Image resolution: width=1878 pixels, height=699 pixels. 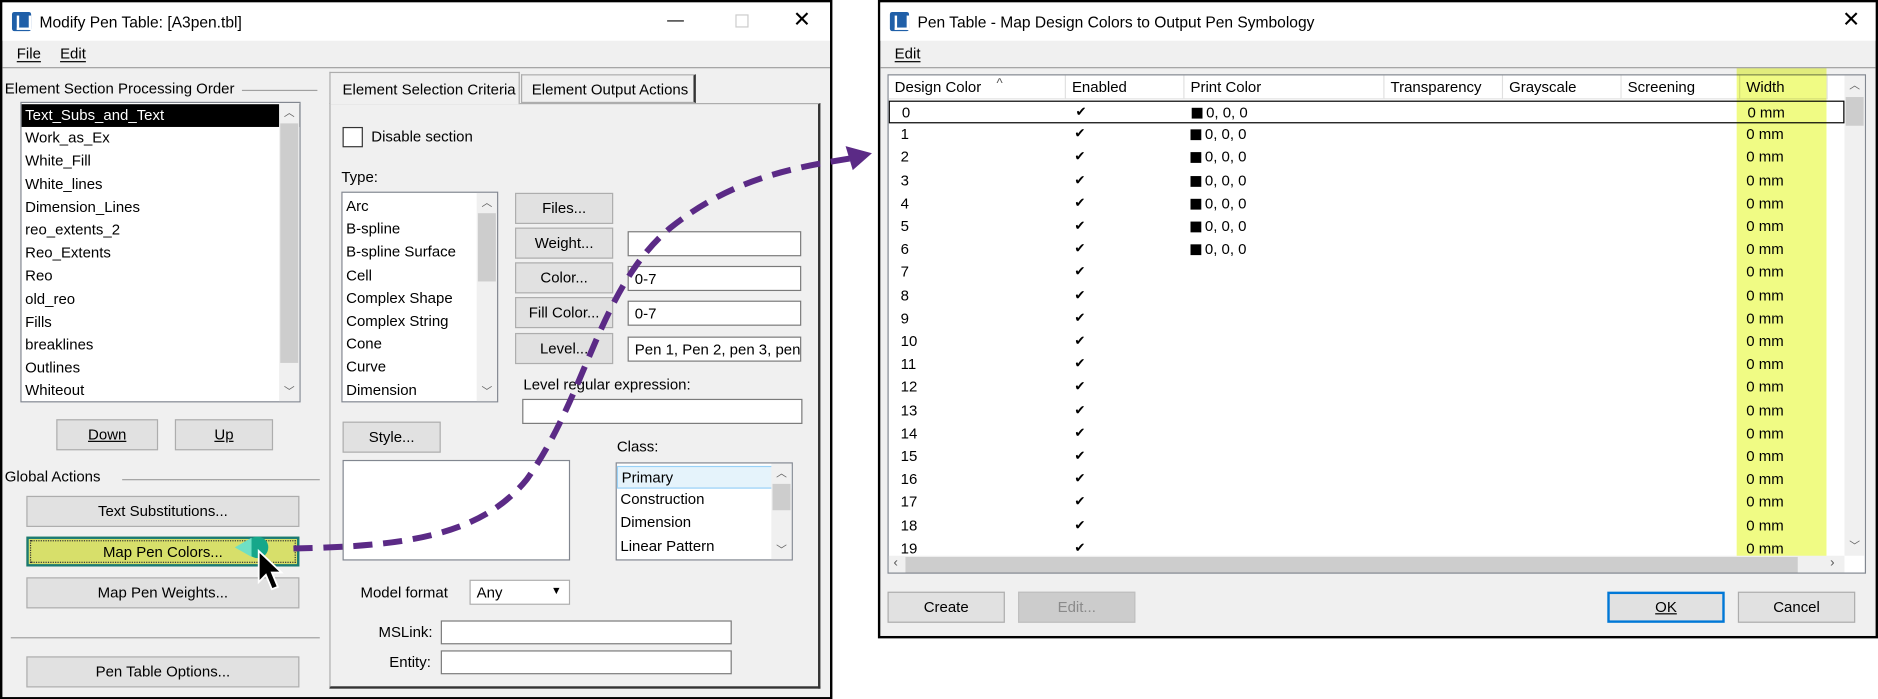 I want to click on arrowhead-icon, so click(x=858, y=158).